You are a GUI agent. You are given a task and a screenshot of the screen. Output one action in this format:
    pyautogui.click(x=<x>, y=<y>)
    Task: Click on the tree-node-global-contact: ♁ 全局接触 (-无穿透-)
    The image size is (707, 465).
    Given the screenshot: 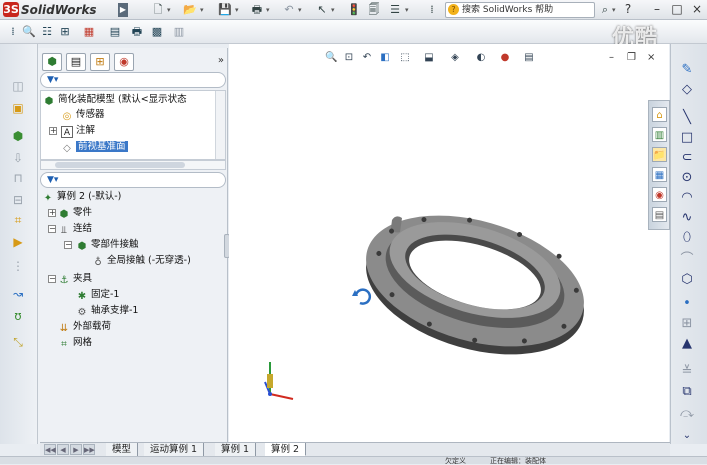 What is the action you would take?
    pyautogui.click(x=141, y=261)
    